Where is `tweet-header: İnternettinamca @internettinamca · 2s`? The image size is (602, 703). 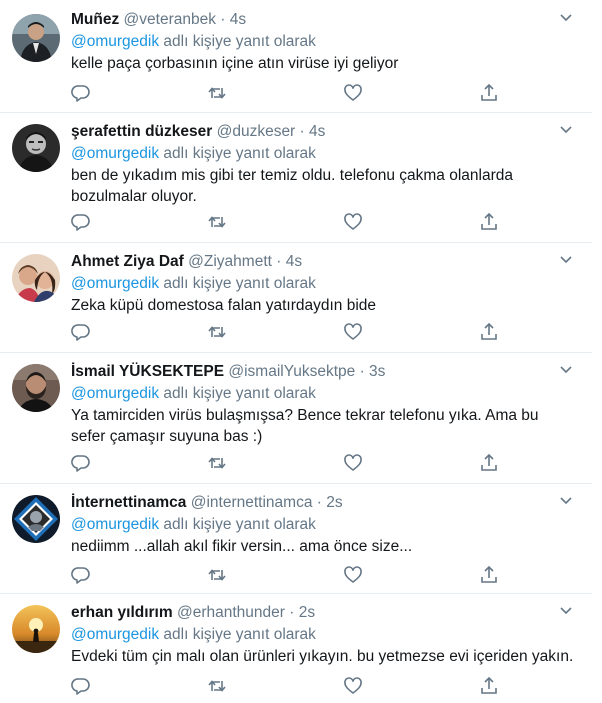 tweet-header: İnternettinamca @internettinamca · 2s is located at coordinates (207, 503).